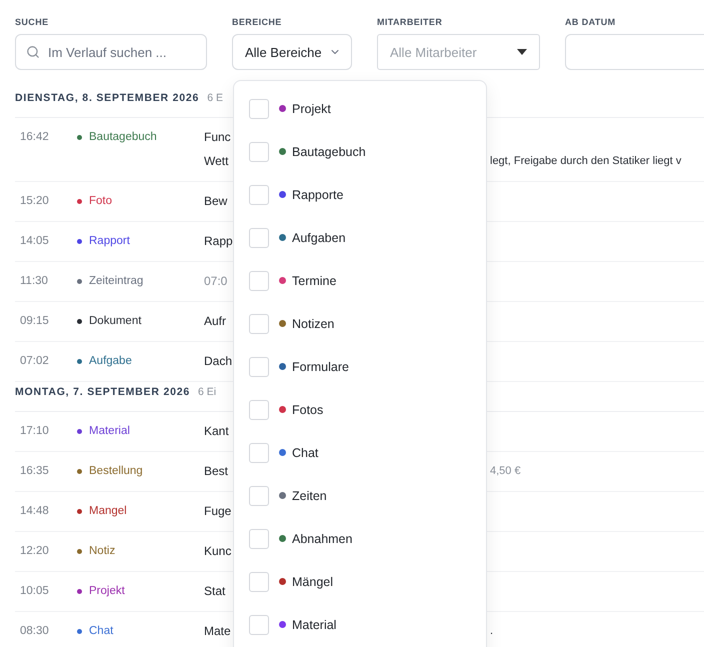 This screenshot has height=647, width=704. I want to click on entry-title: Aufr, so click(216, 321).